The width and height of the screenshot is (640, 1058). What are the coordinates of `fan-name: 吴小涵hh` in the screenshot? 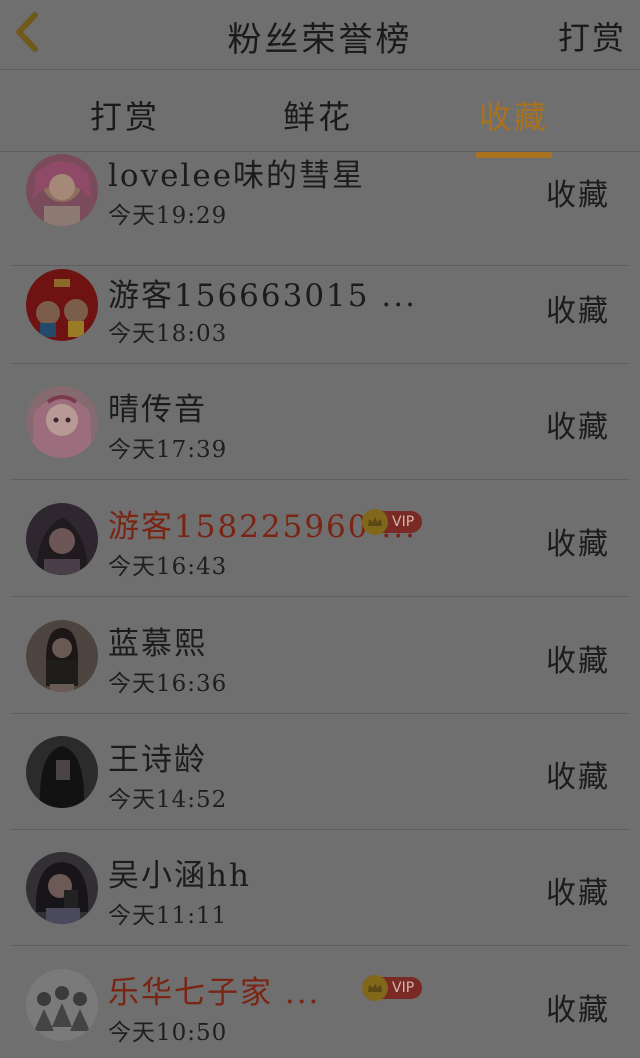 It's located at (179, 876).